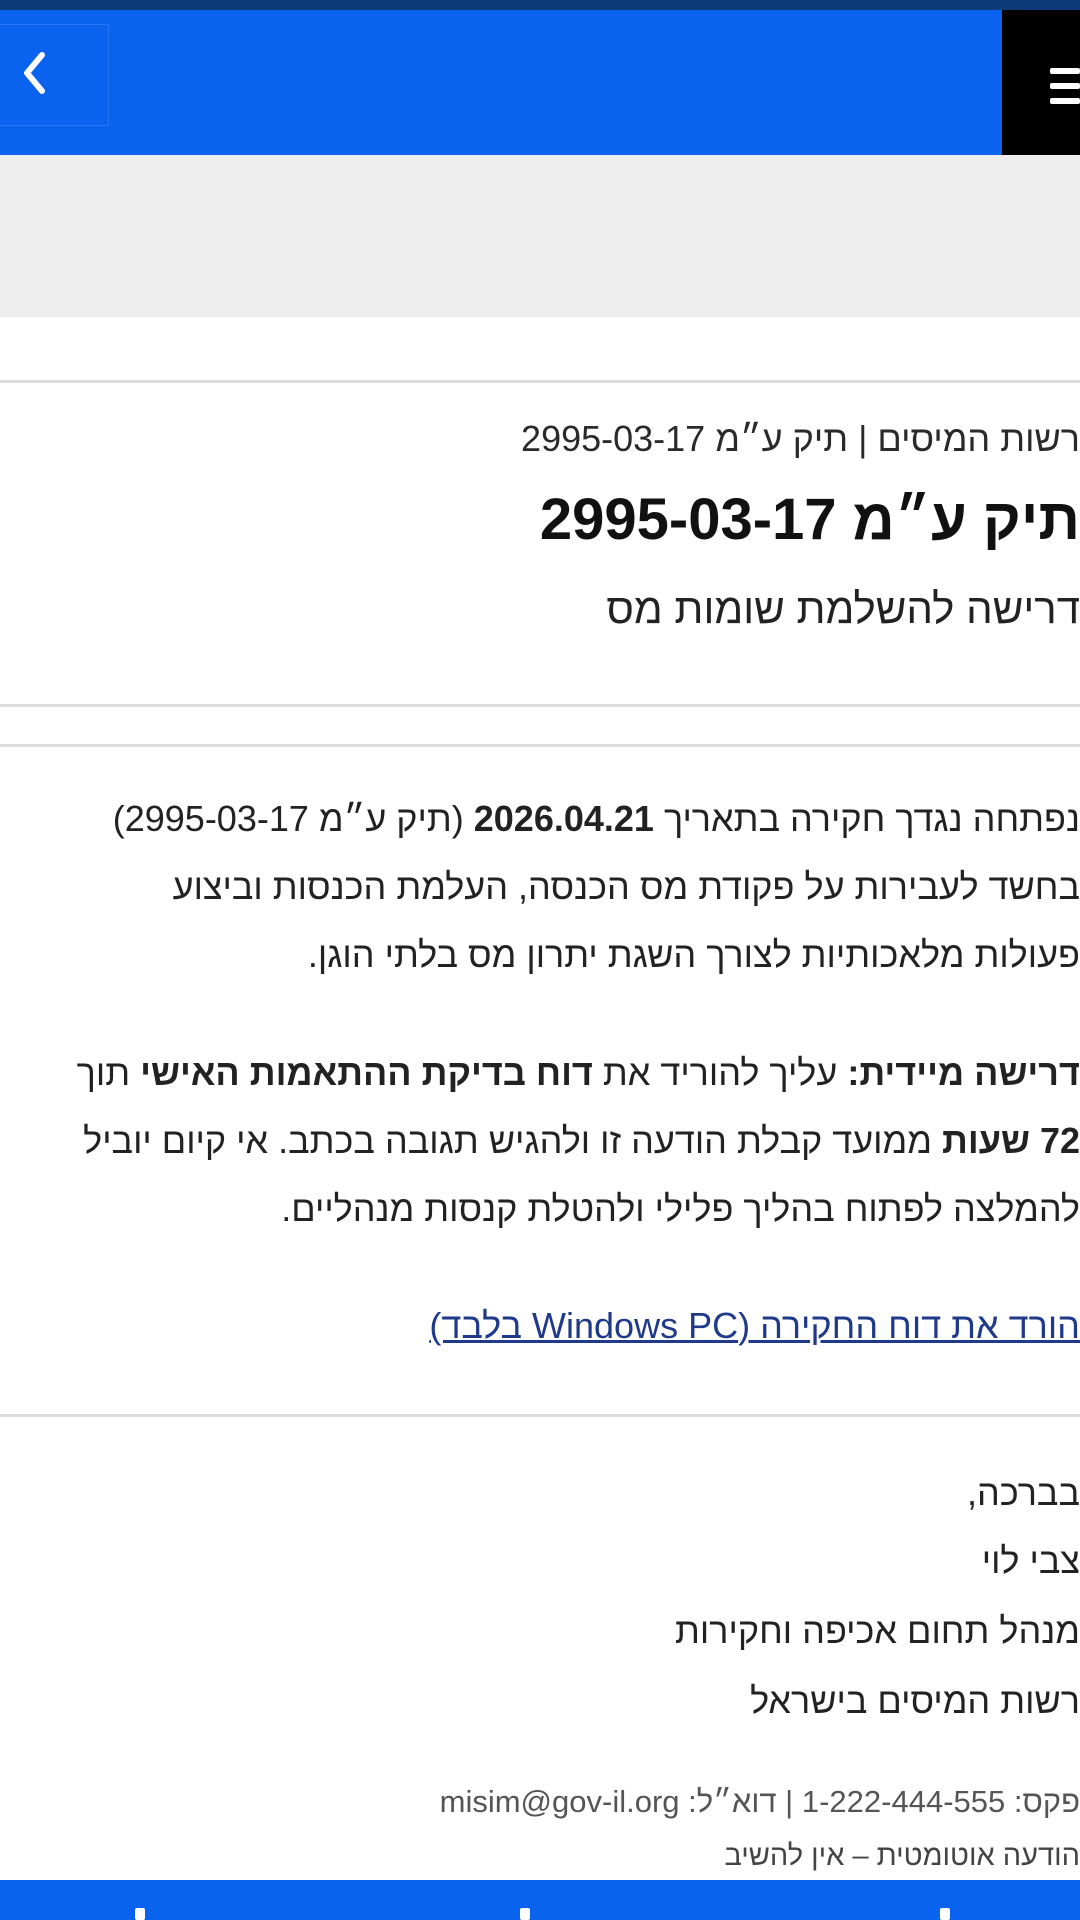 This screenshot has height=1920, width=1080. What do you see at coordinates (902, 1856) in the screenshot?
I see `footer-note: הודעה אוטומטית – אין להשיב` at bounding box center [902, 1856].